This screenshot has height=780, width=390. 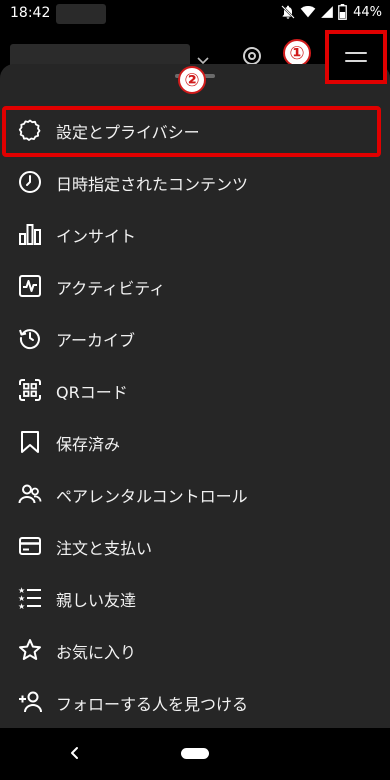 I want to click on menu-item-label: アクティビティ, so click(x=111, y=288).